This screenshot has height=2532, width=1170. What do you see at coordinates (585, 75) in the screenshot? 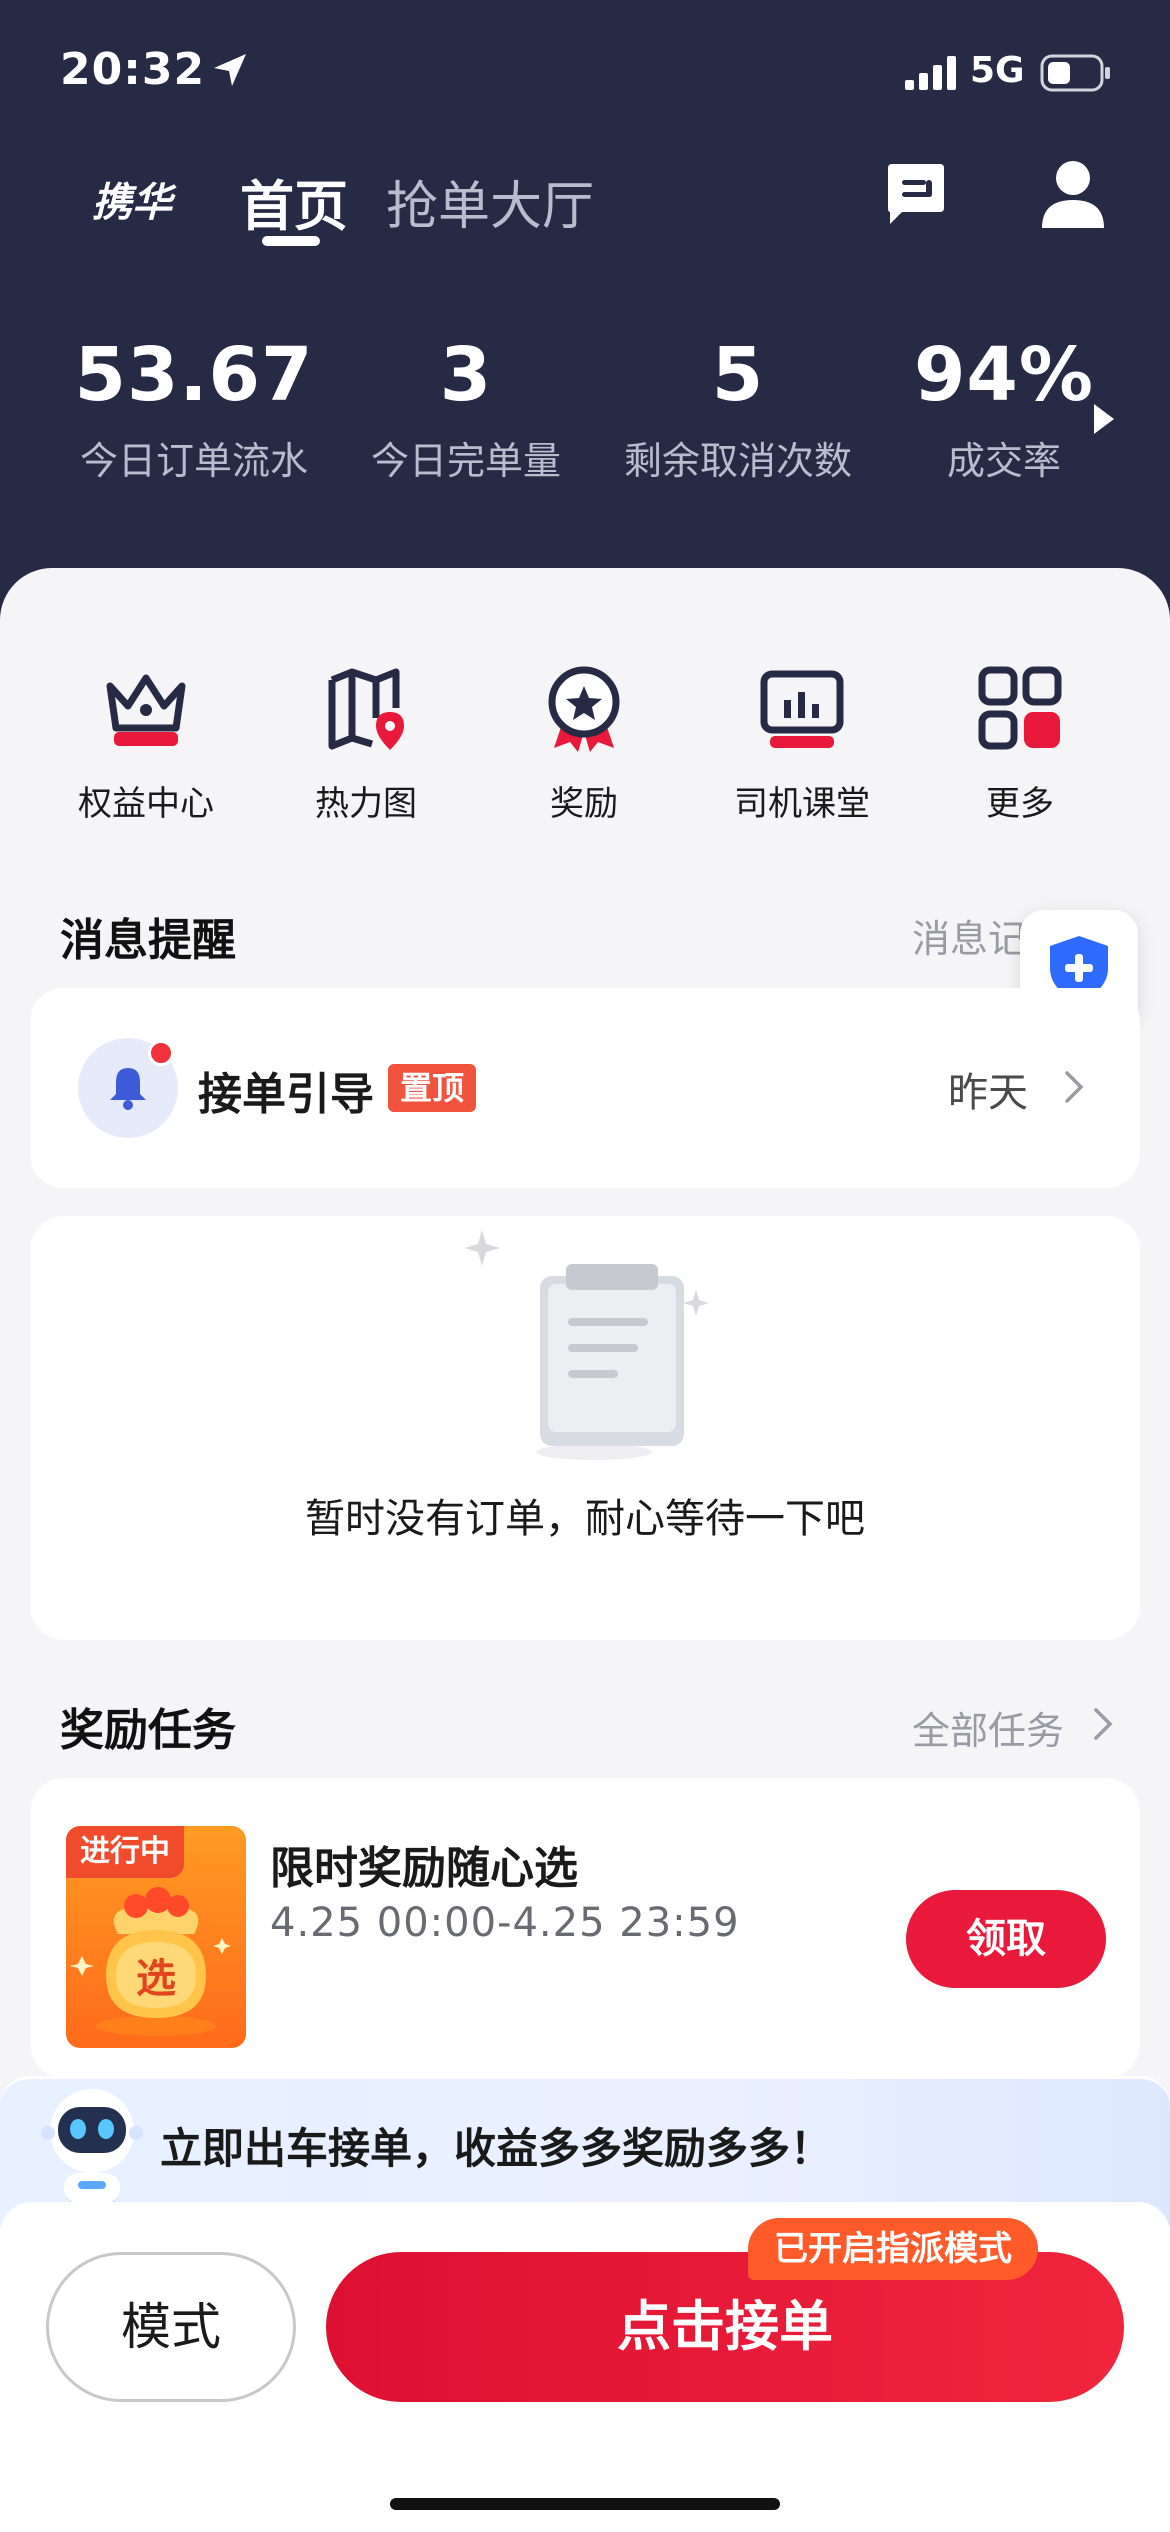
I see `status-bar: 20:32 5G` at bounding box center [585, 75].